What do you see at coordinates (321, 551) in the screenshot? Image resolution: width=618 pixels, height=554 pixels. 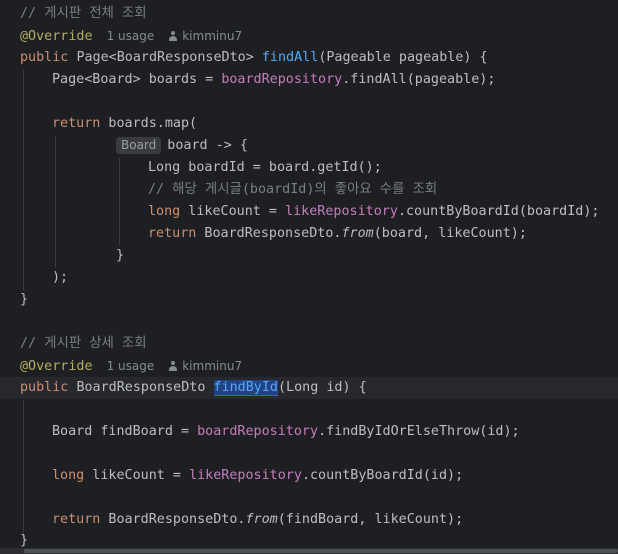 I see `scrollbar-thumb` at bounding box center [321, 551].